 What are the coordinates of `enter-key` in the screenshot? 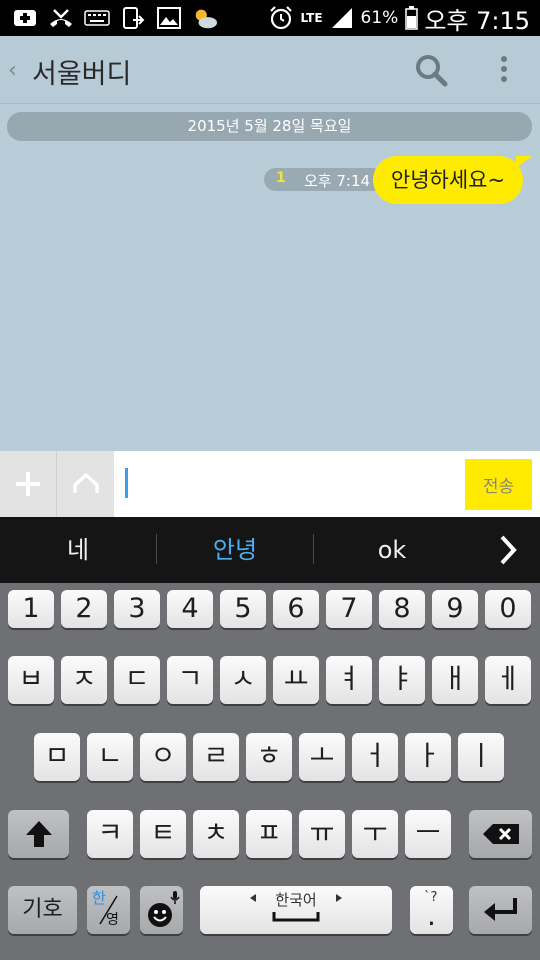 It's located at (500, 910).